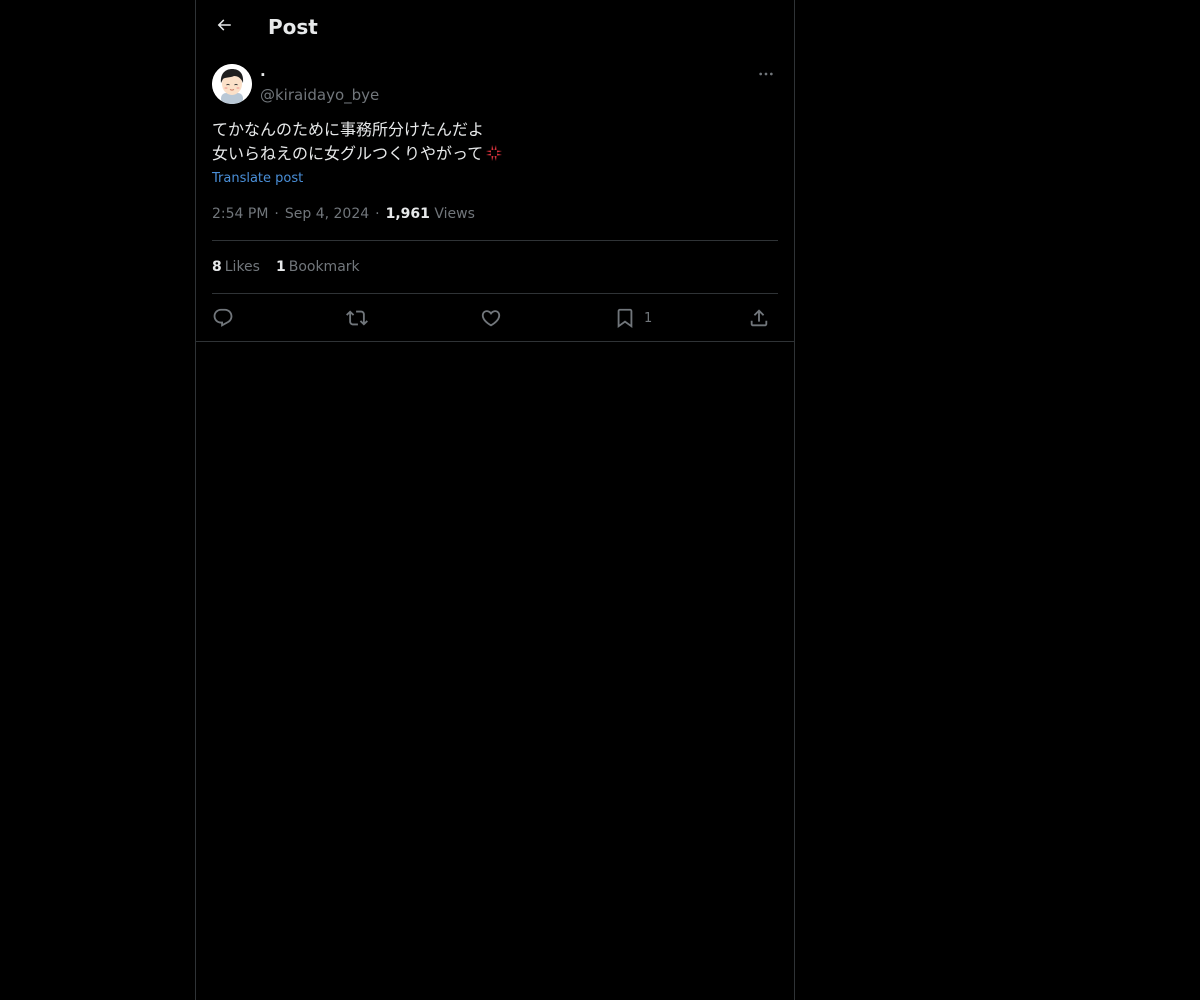  What do you see at coordinates (495, 341) in the screenshot?
I see `post-bottom-divider` at bounding box center [495, 341].